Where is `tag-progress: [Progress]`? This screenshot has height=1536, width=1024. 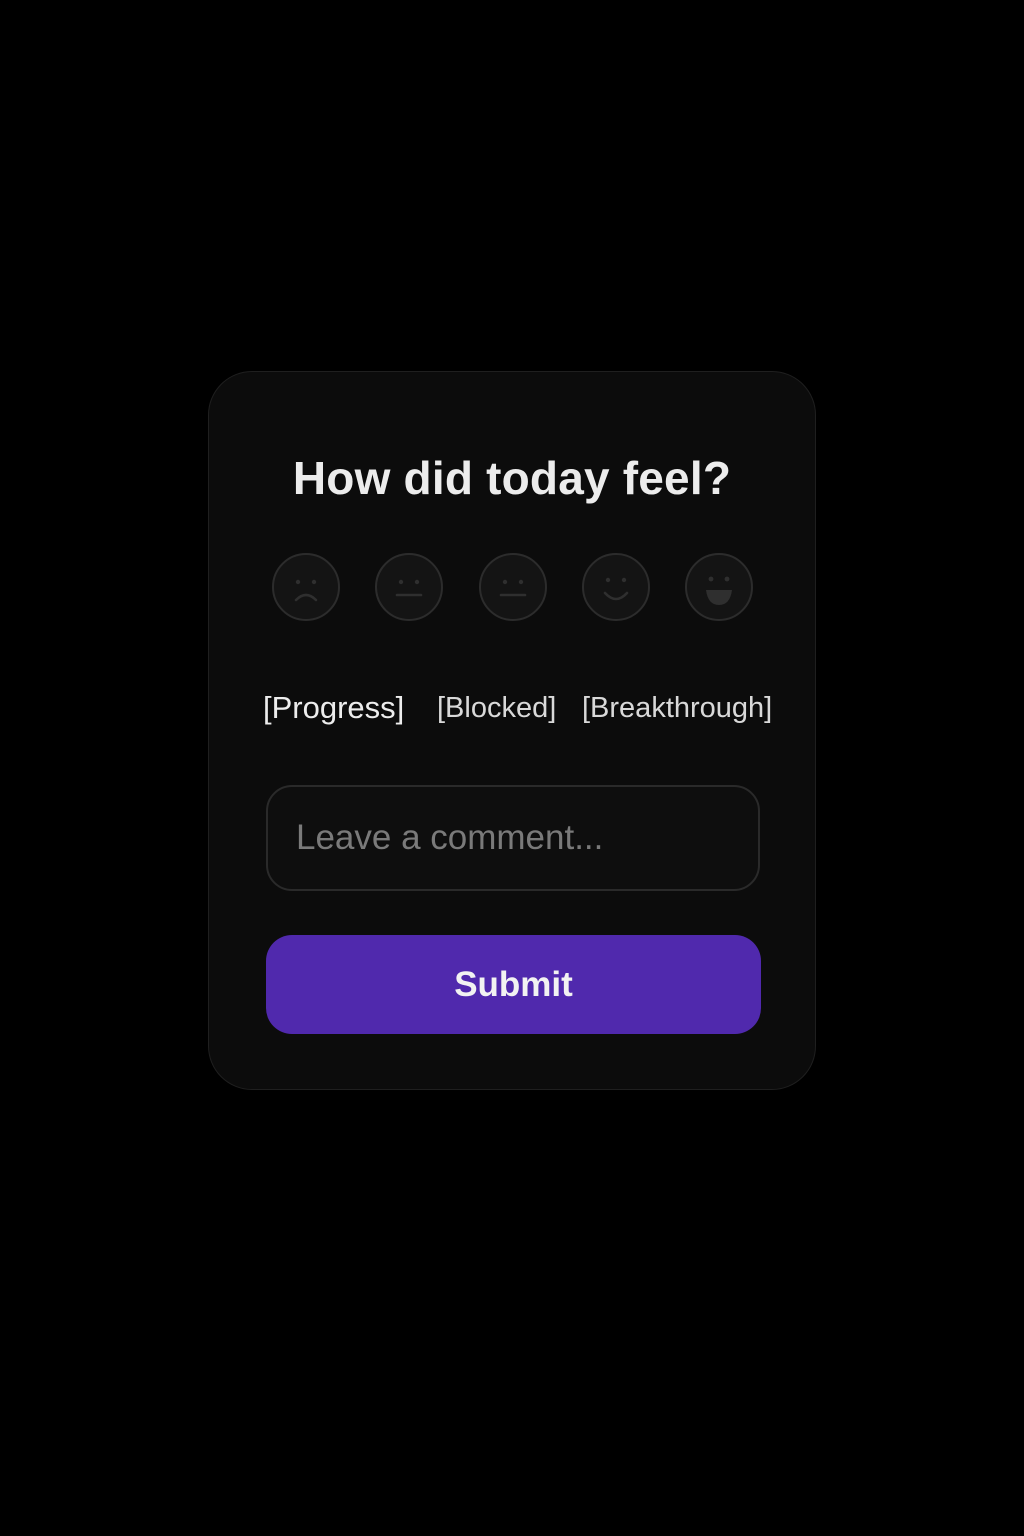
tag-progress: [Progress] is located at coordinates (333, 708).